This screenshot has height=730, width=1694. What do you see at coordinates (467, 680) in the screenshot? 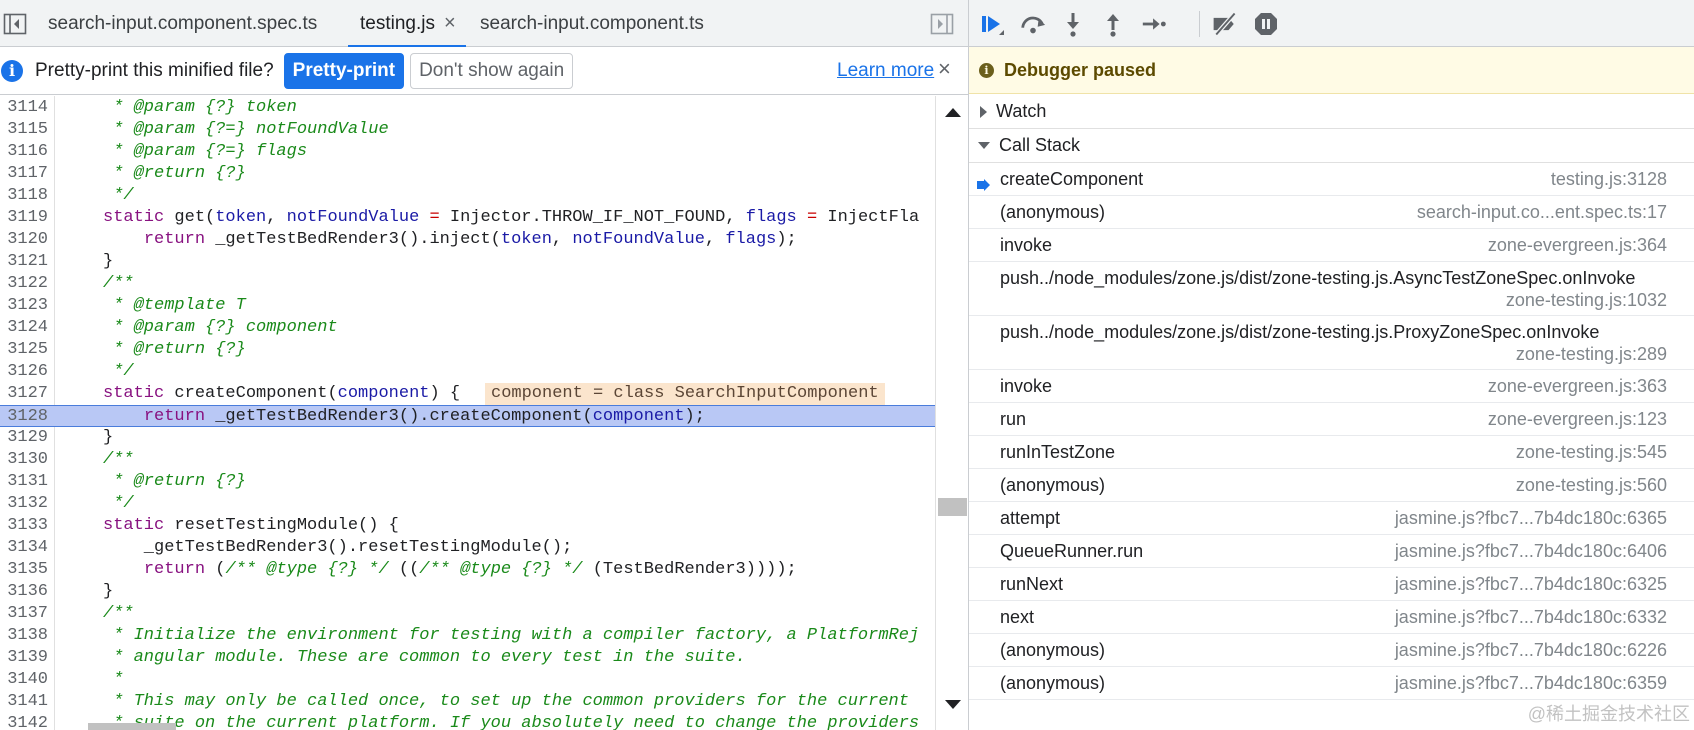
I see `code-line: 3140 *` at bounding box center [467, 680].